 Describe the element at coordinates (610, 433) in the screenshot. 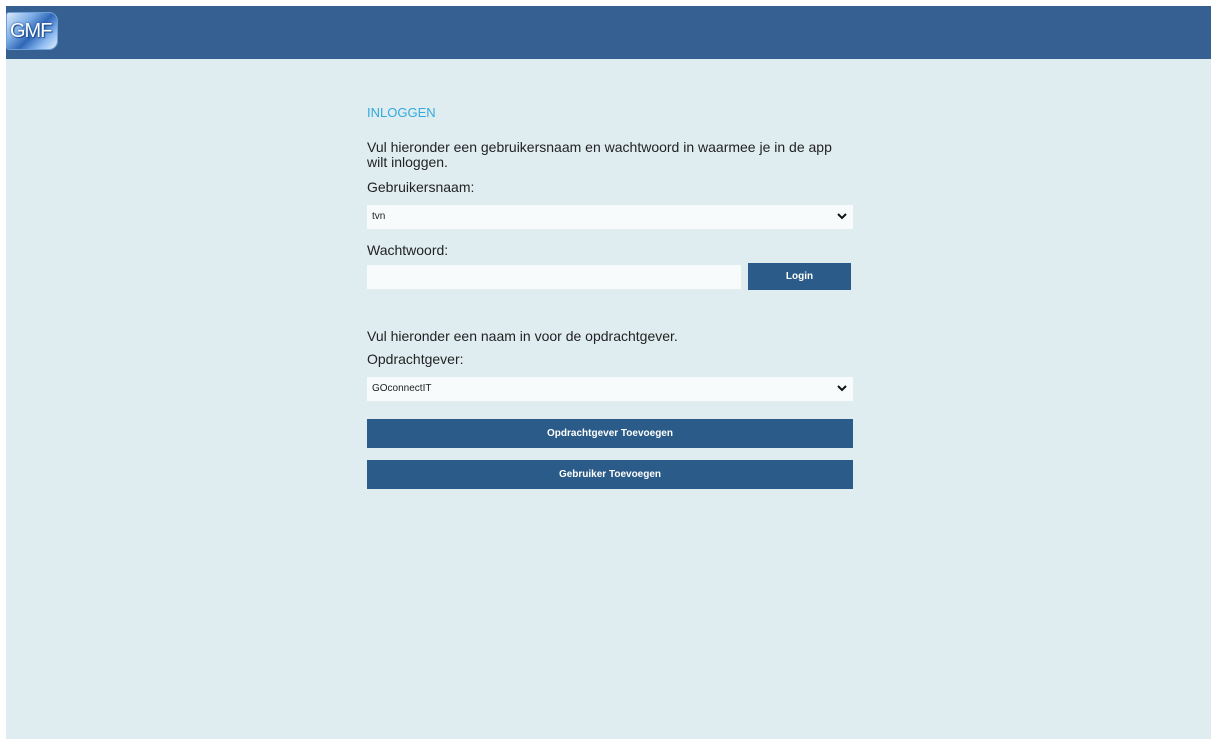

I see `add-client-button: Opdrachtgever Toevoegen` at that location.